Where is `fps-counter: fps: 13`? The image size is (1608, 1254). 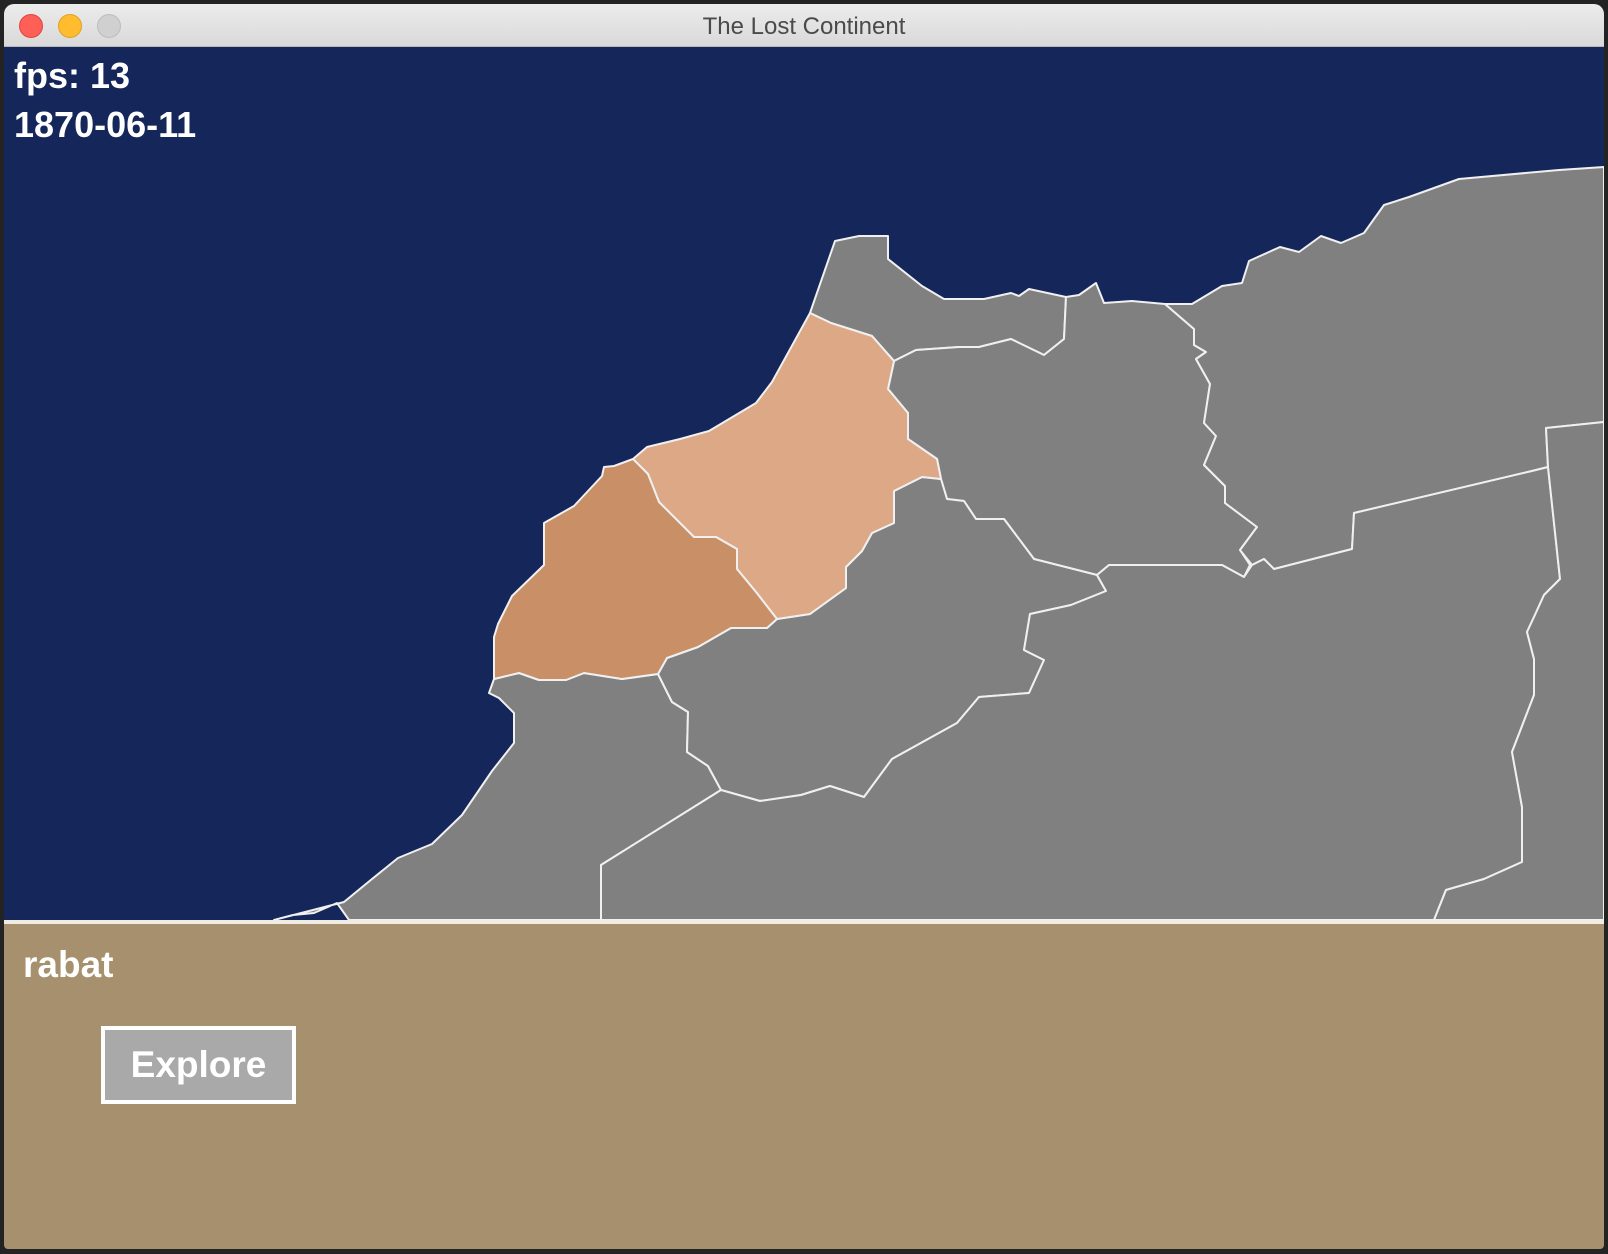 fps-counter: fps: 13 is located at coordinates (72, 75).